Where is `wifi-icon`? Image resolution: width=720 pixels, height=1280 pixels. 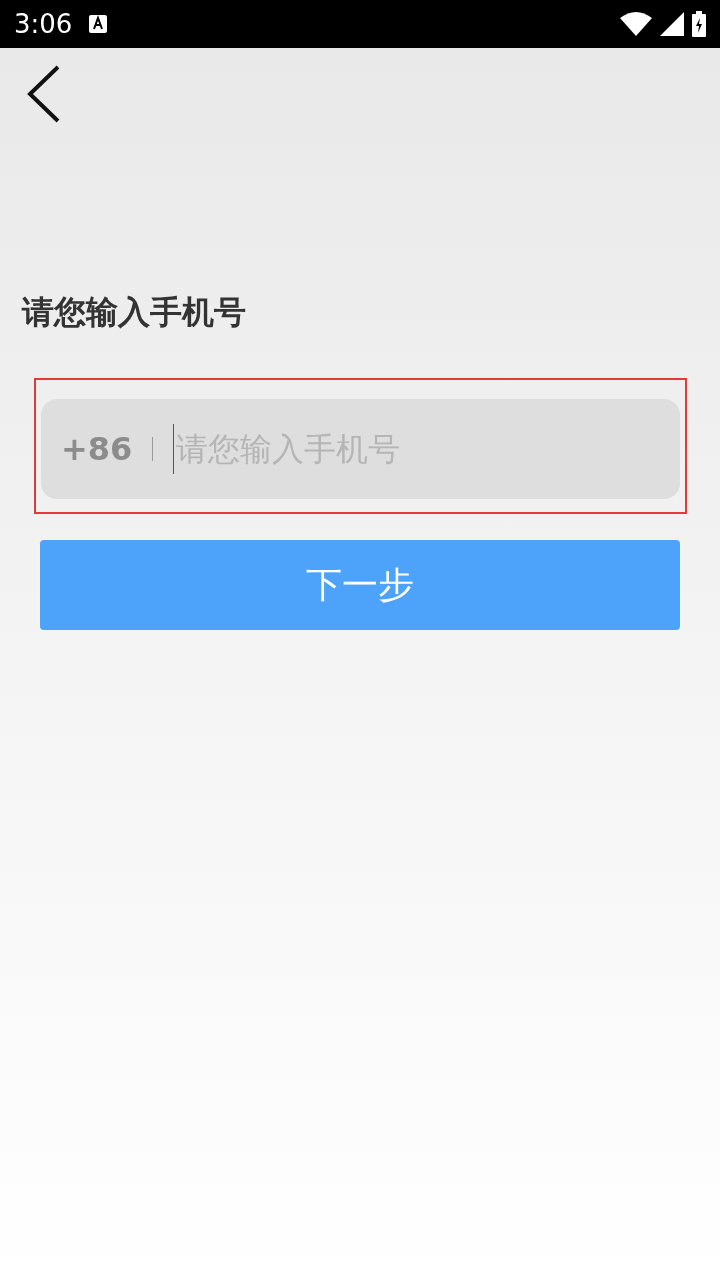 wifi-icon is located at coordinates (636, 24).